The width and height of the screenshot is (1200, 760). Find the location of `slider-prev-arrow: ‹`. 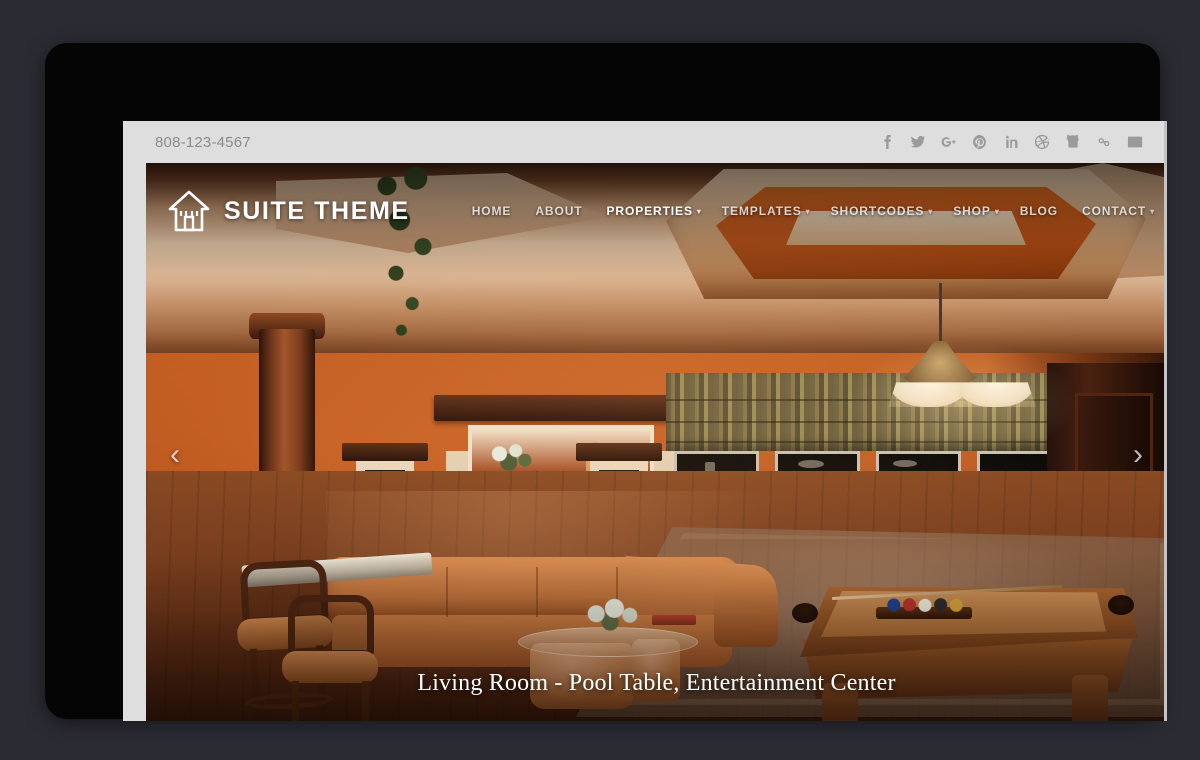

slider-prev-arrow: ‹ is located at coordinates (175, 455).